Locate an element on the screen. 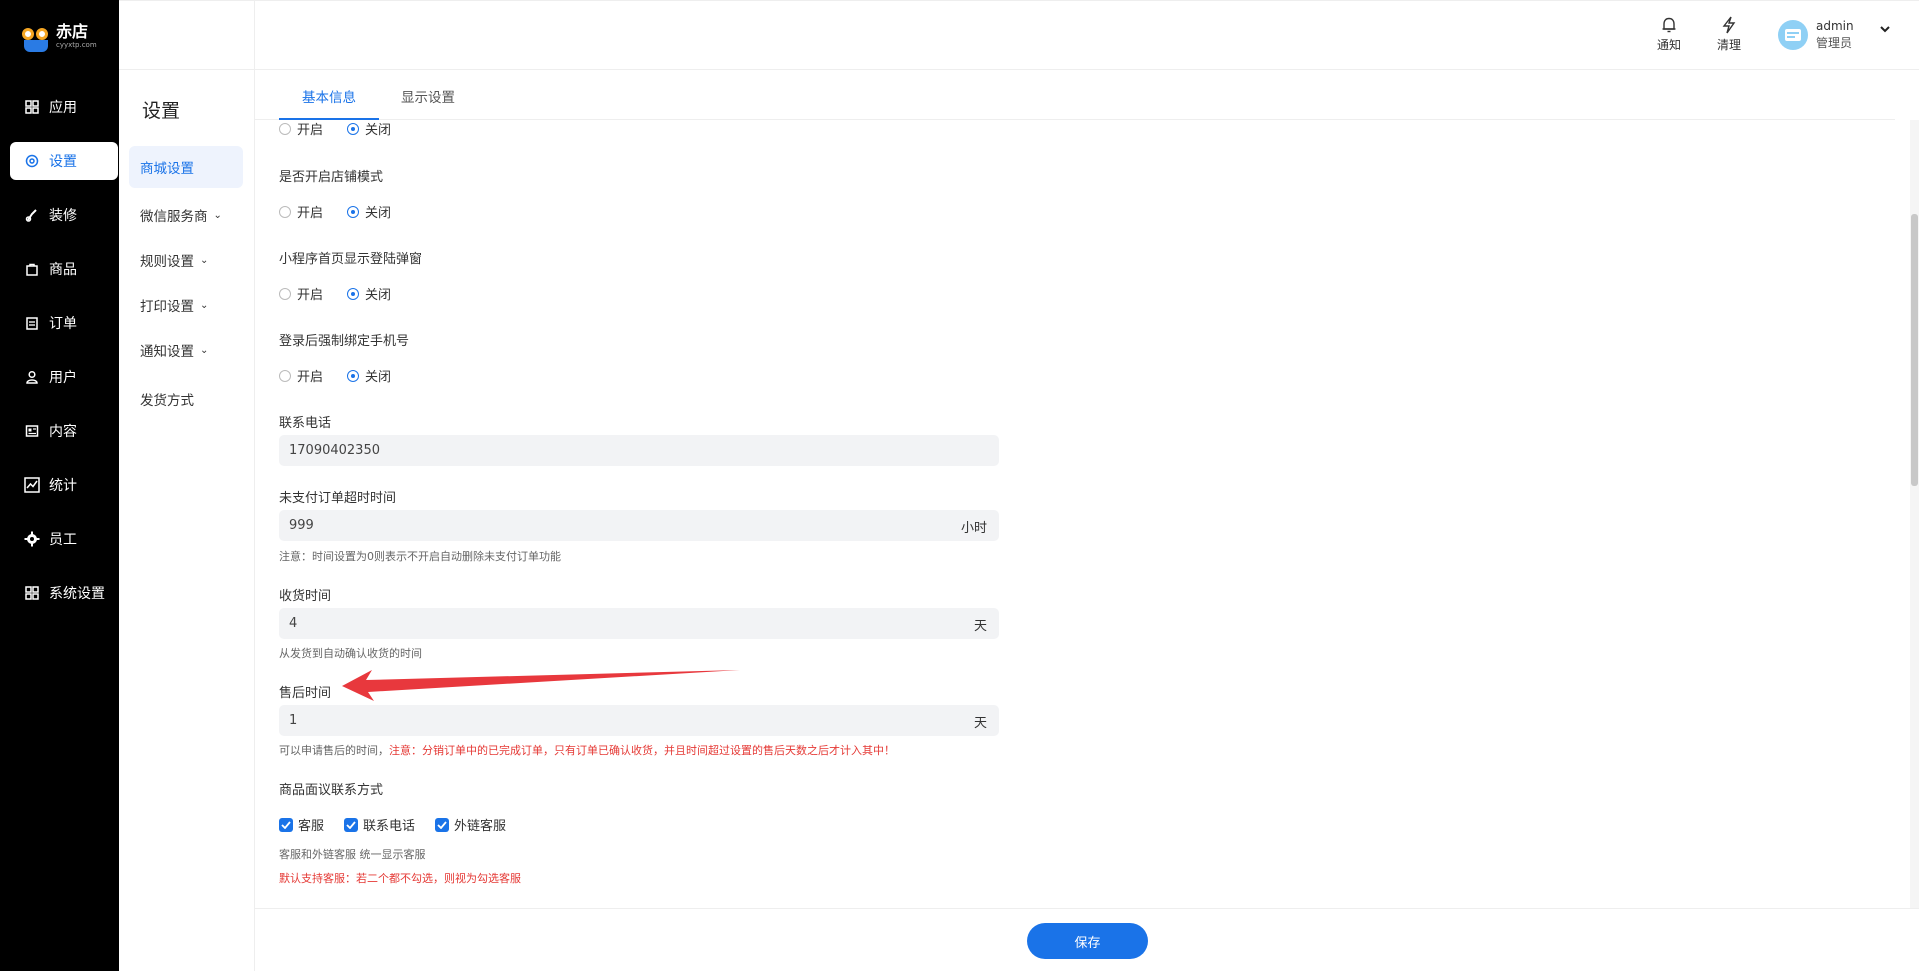 This screenshot has height=971, width=1919. nav-item-settings: 设置 is located at coordinates (64, 161).